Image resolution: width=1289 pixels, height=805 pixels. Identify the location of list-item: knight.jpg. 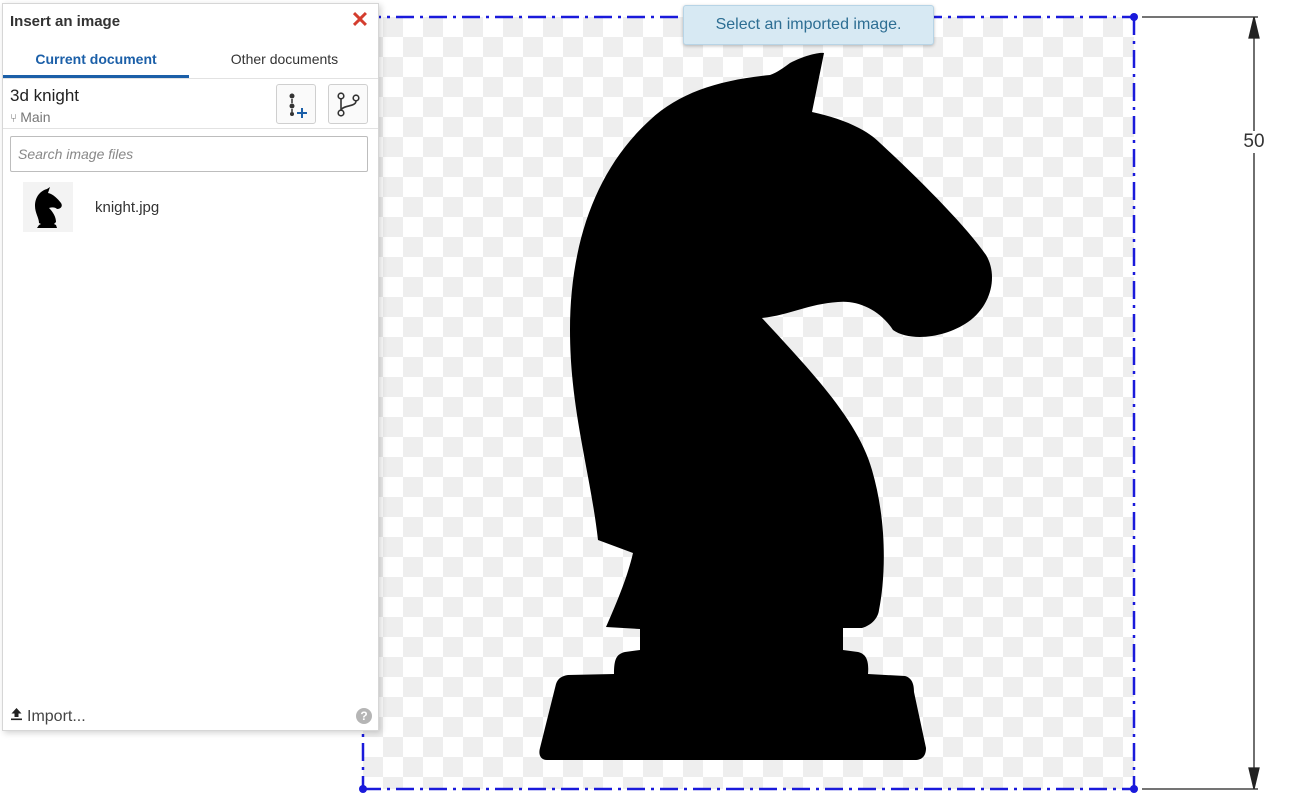
(191, 207).